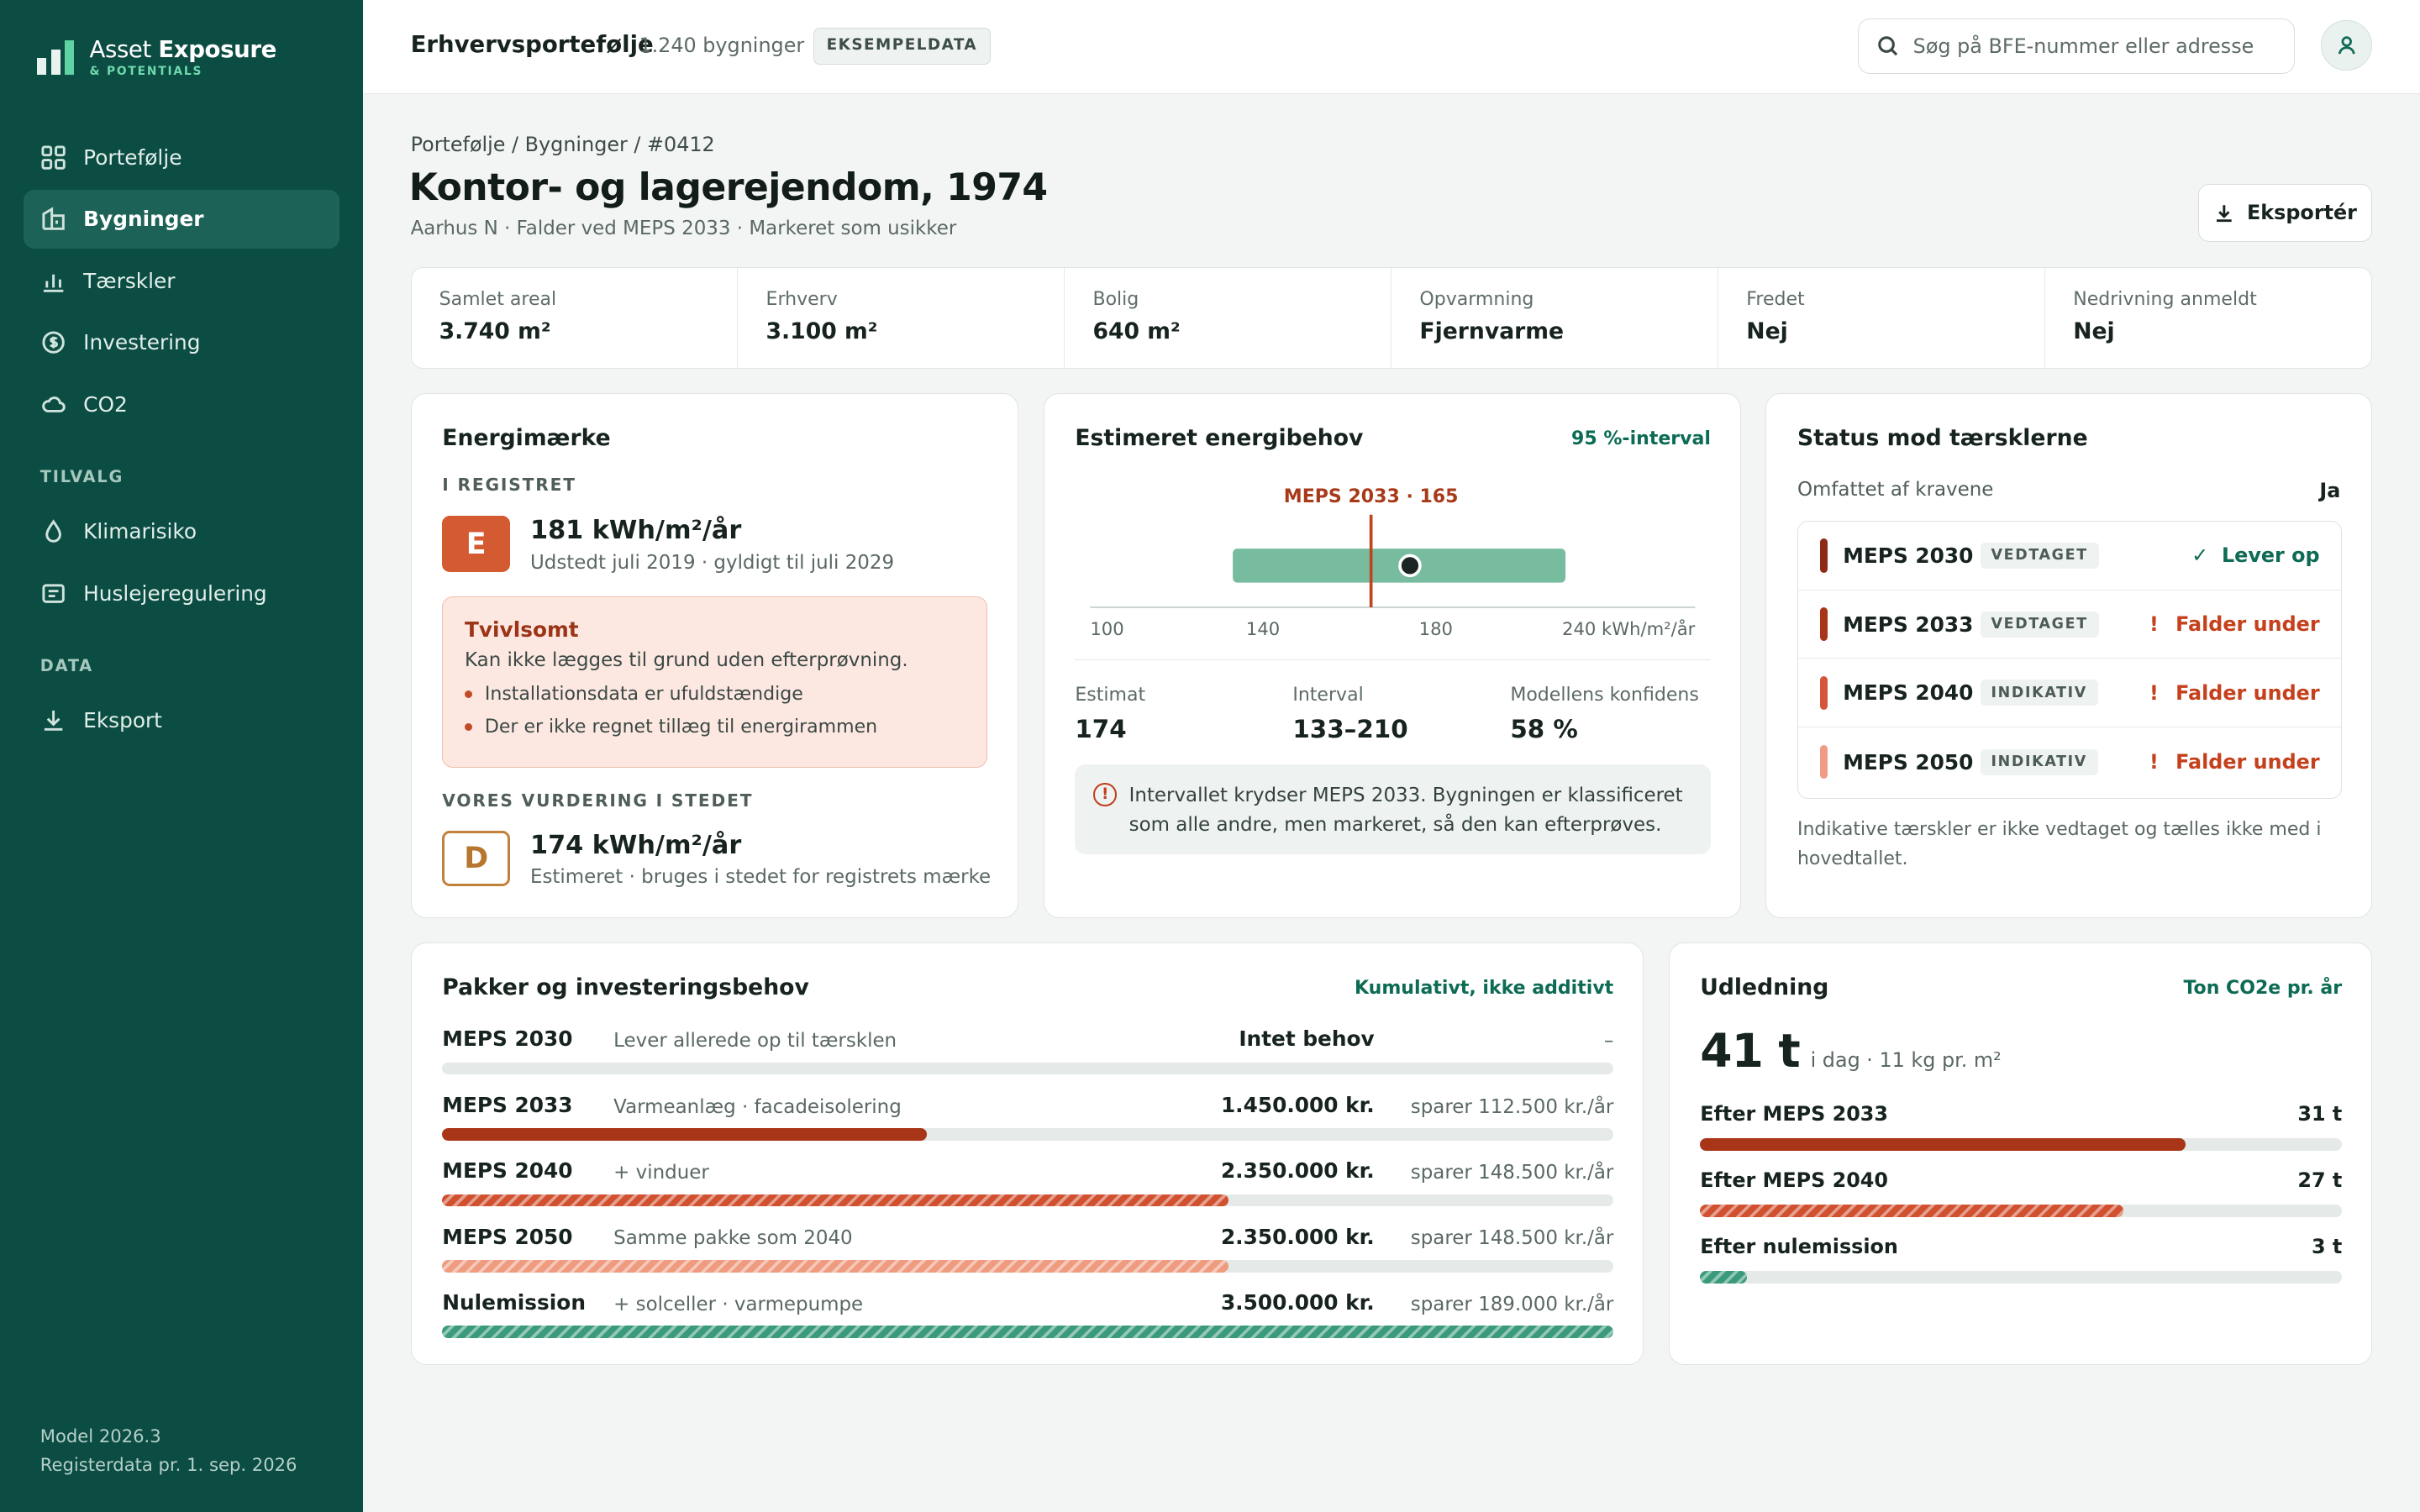  Describe the element at coordinates (733, 1238) in the screenshot. I see `package-description: Samme pakke som 2040` at that location.